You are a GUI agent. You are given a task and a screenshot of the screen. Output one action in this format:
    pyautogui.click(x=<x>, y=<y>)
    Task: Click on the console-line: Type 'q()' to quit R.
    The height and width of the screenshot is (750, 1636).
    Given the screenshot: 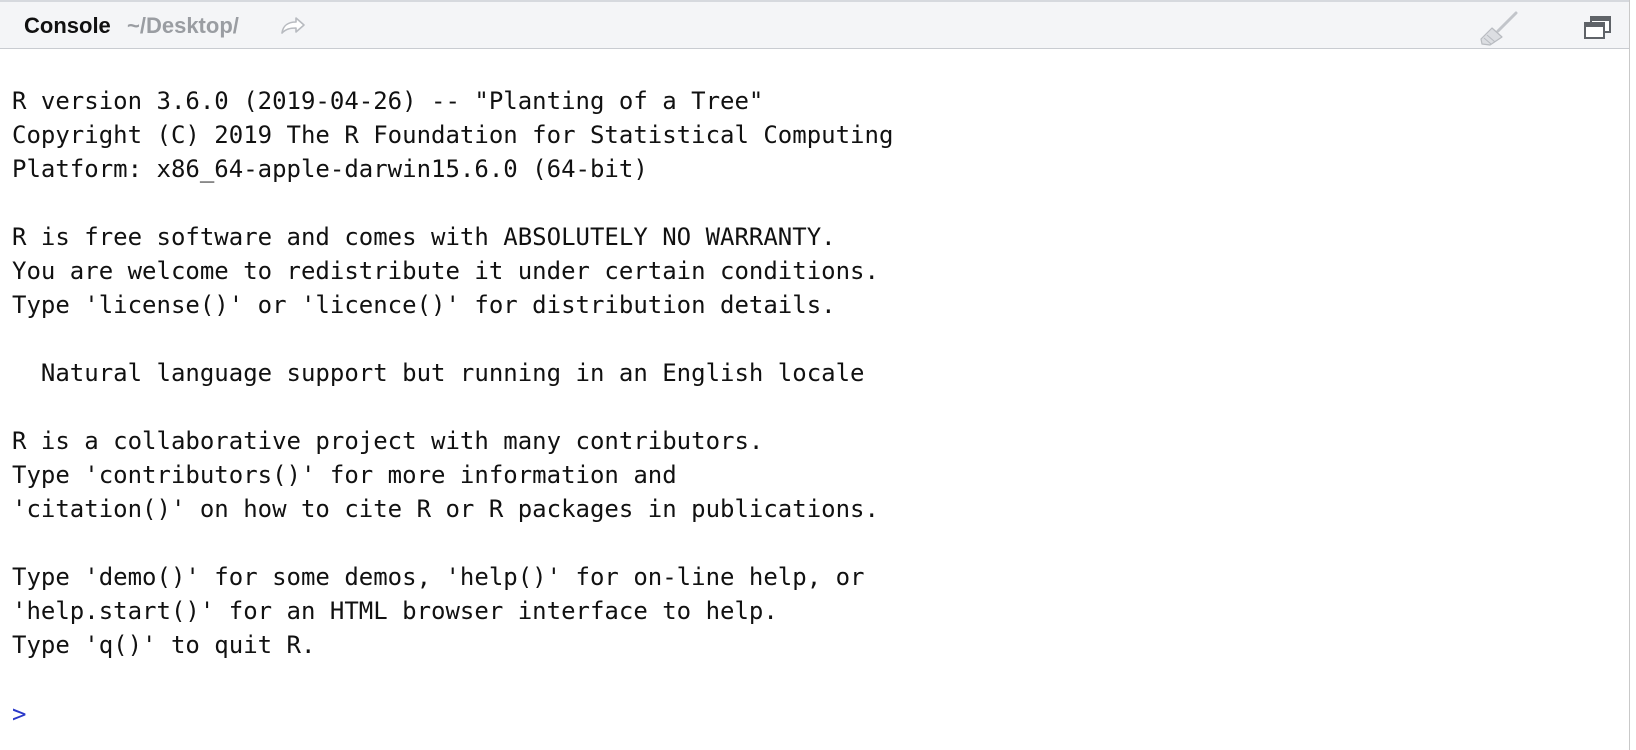 What is the action you would take?
    pyautogui.click(x=164, y=645)
    